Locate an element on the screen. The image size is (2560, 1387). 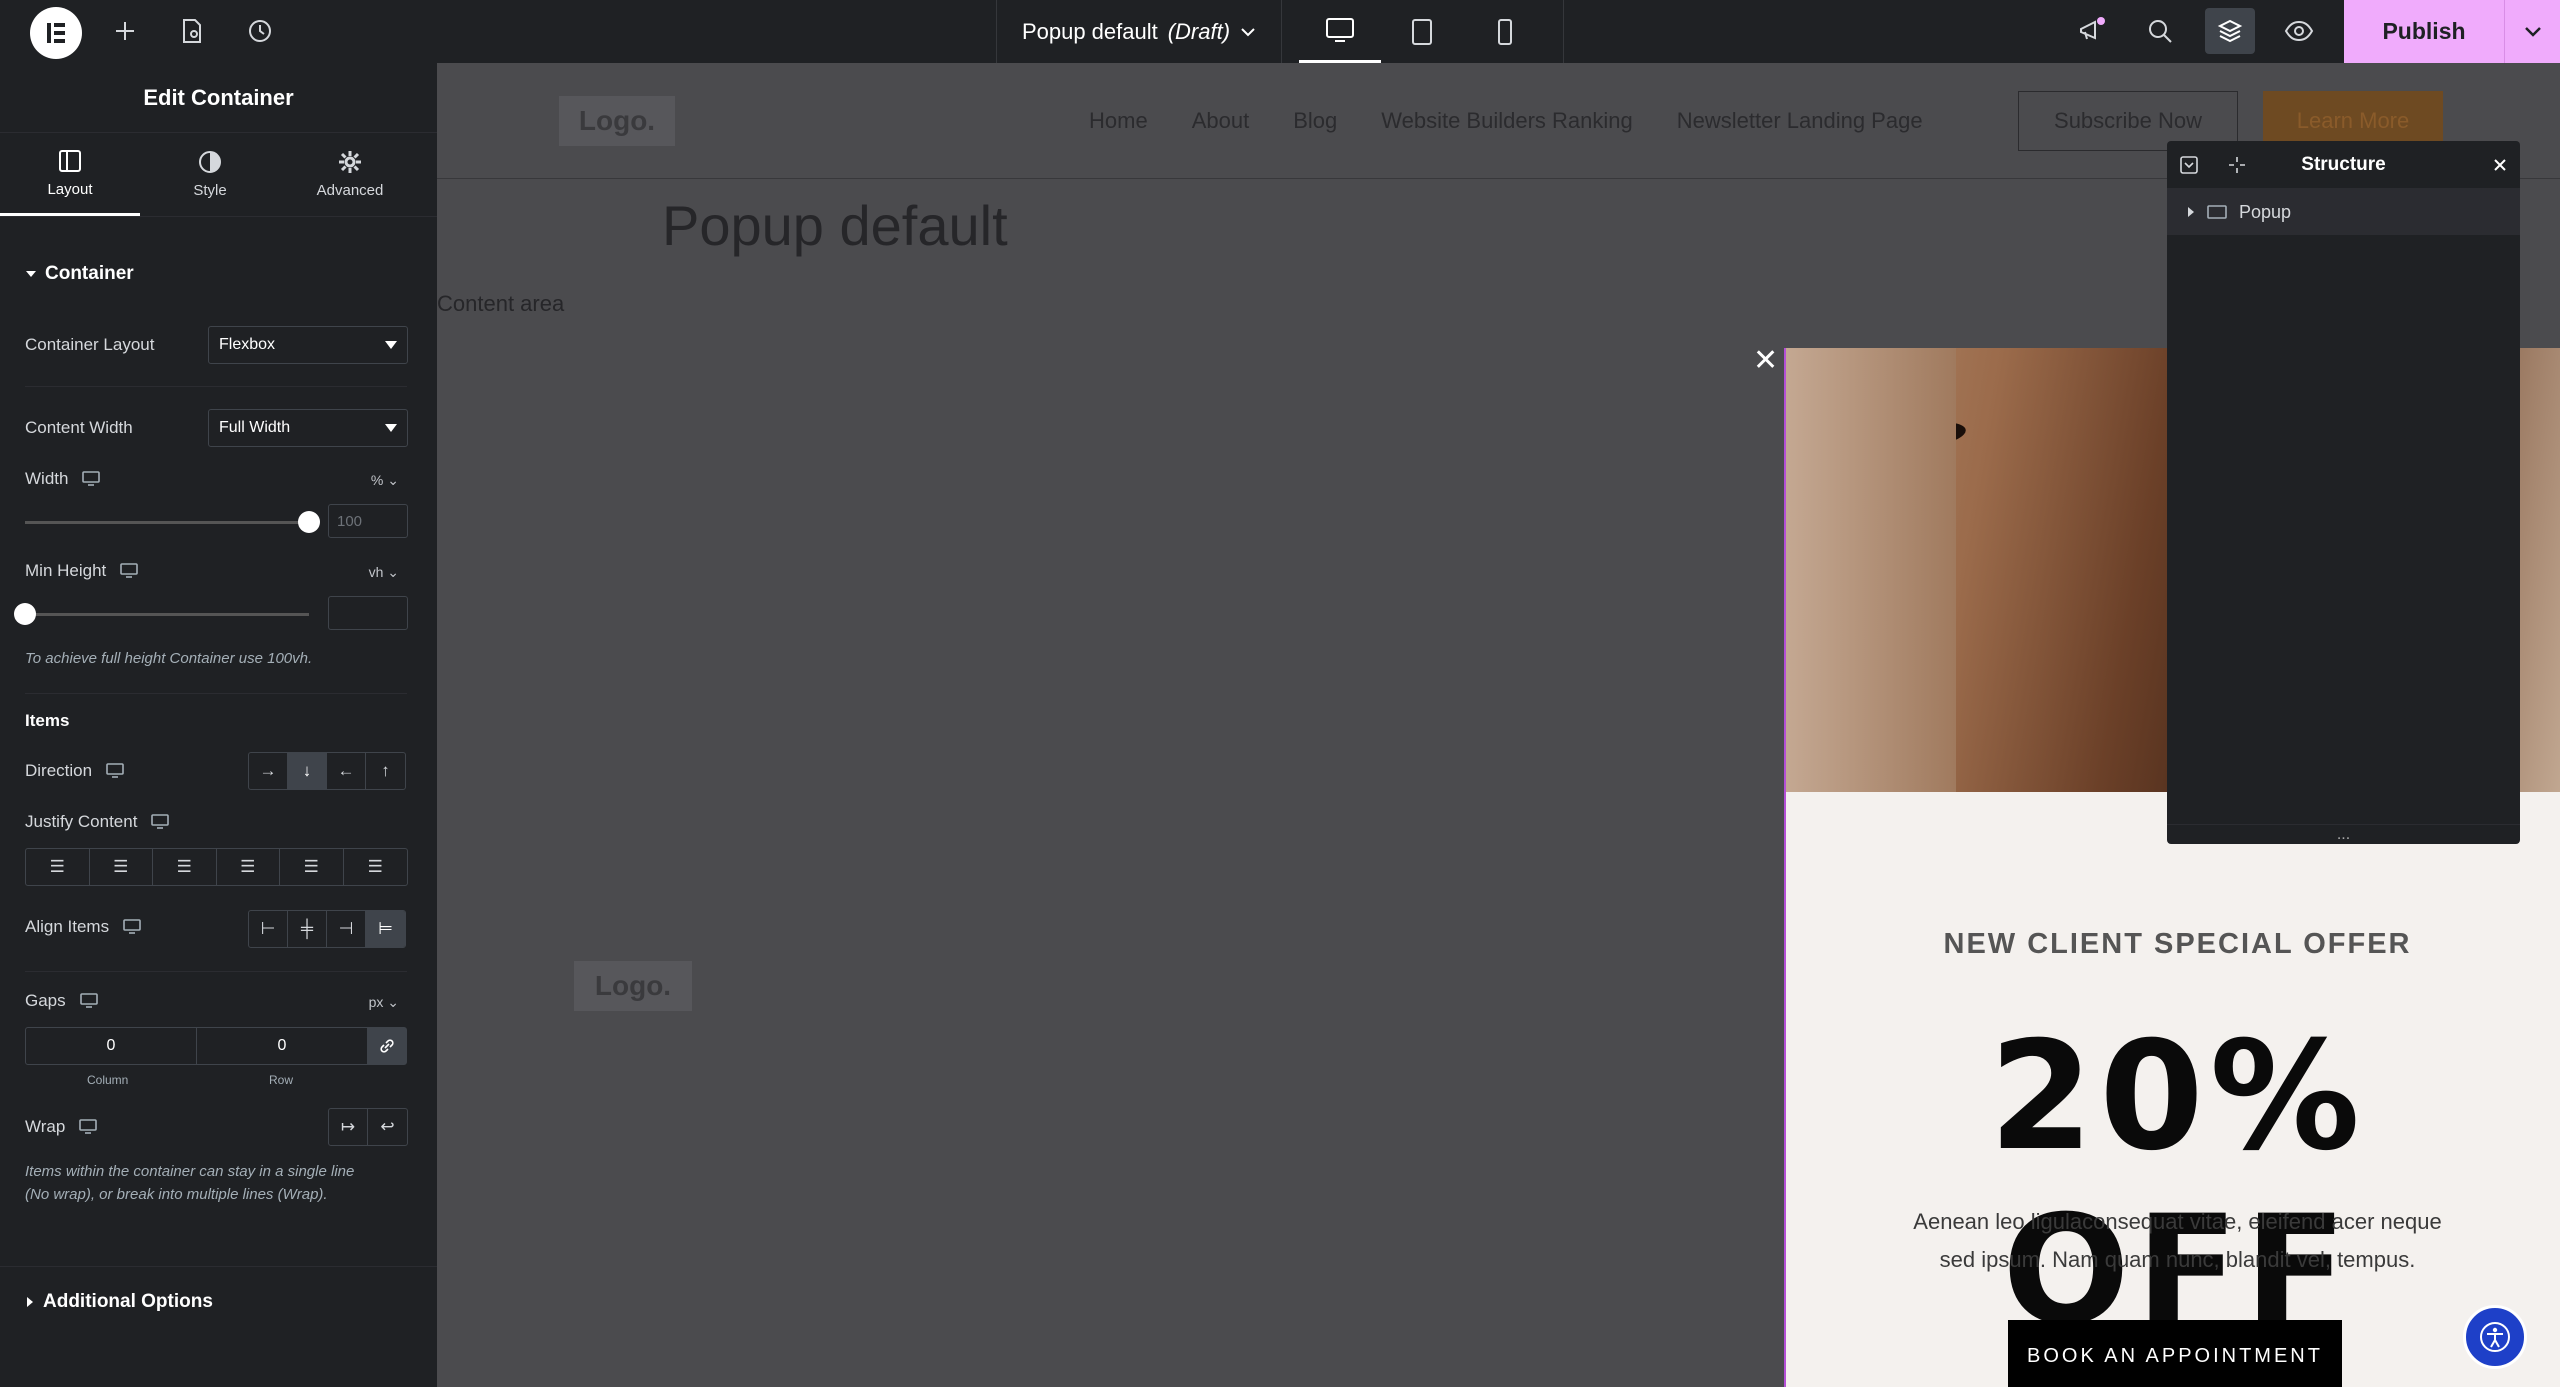
tablet-icon is located at coordinates (1422, 31).